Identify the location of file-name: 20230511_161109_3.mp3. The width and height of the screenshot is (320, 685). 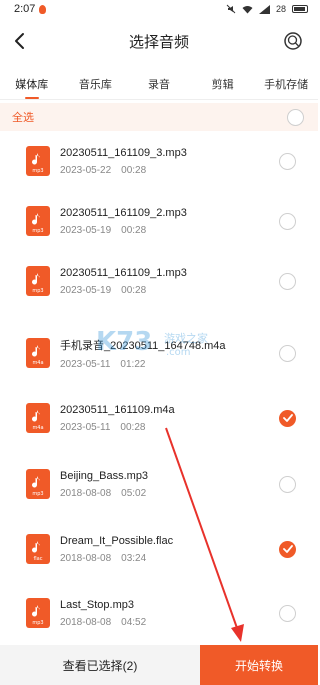
(123, 152).